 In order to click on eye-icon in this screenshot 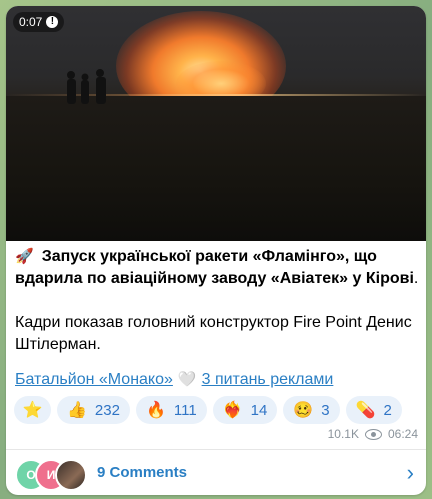, I will do `click(373, 434)`.